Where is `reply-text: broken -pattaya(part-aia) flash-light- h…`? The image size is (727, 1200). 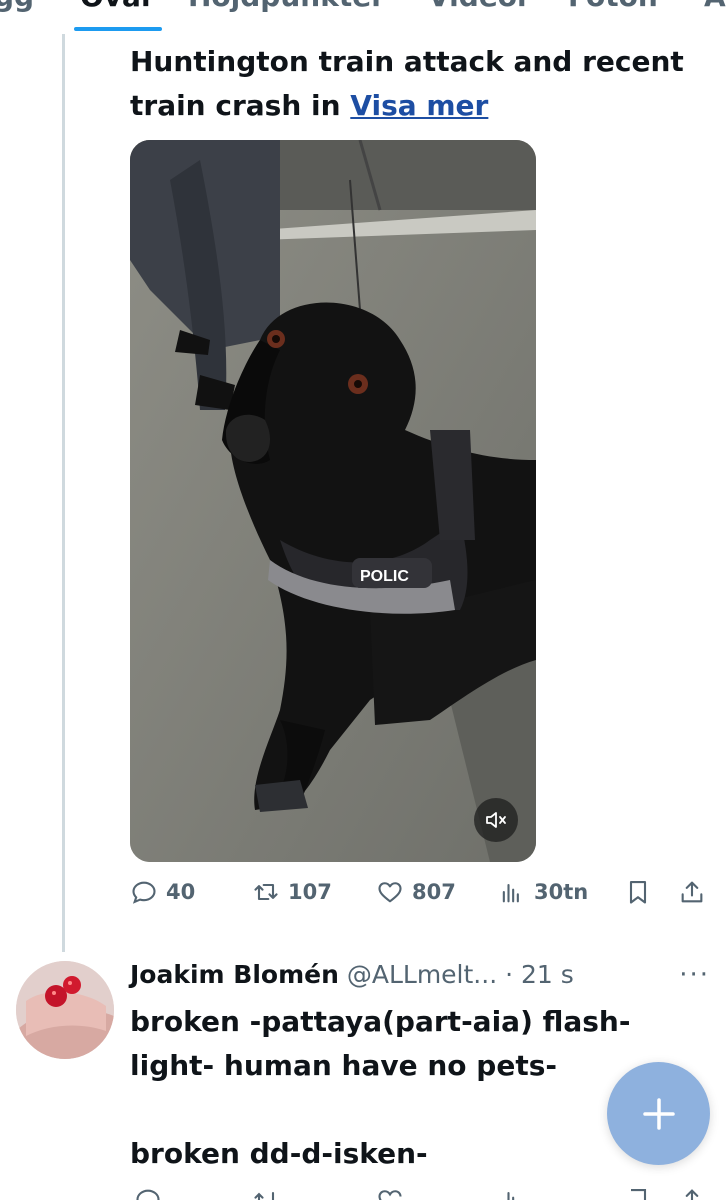 reply-text: broken -pattaya(part-aia) flash-light- h… is located at coordinates (390, 1088).